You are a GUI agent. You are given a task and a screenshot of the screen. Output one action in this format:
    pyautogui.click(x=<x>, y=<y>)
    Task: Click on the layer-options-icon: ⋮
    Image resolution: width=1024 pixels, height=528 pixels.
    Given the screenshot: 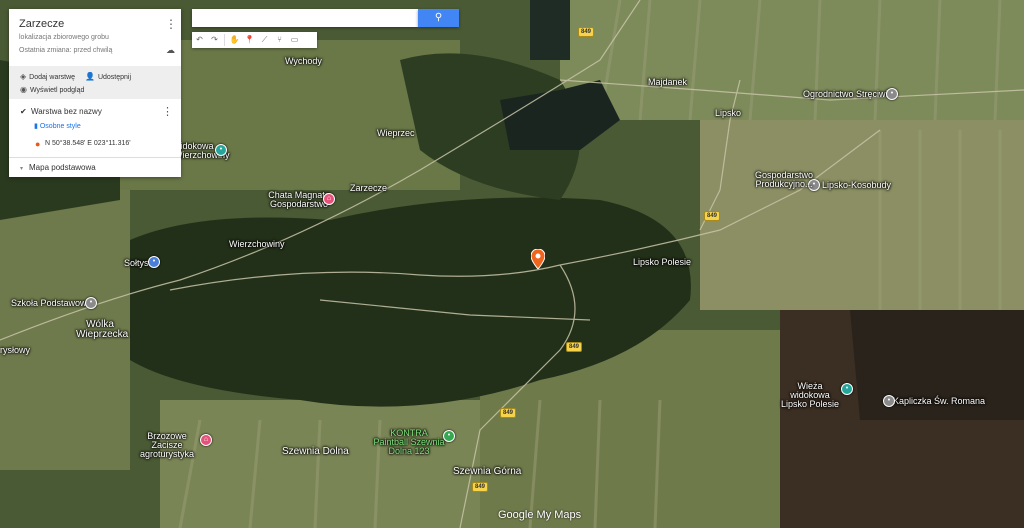 What is the action you would take?
    pyautogui.click(x=167, y=111)
    